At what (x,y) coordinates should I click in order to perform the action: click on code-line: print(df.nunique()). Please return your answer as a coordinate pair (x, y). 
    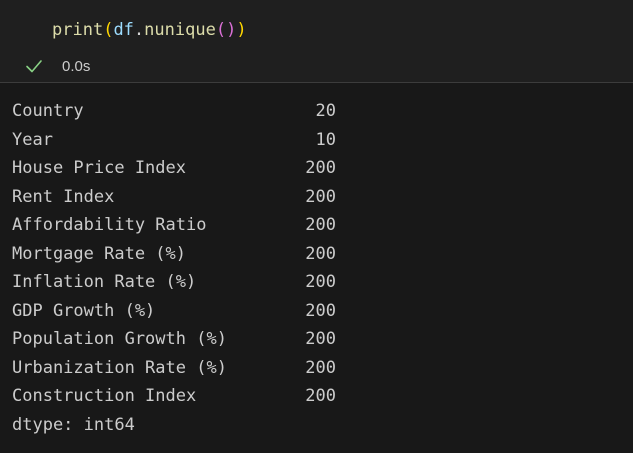
    Looking at the image, I should click on (149, 30).